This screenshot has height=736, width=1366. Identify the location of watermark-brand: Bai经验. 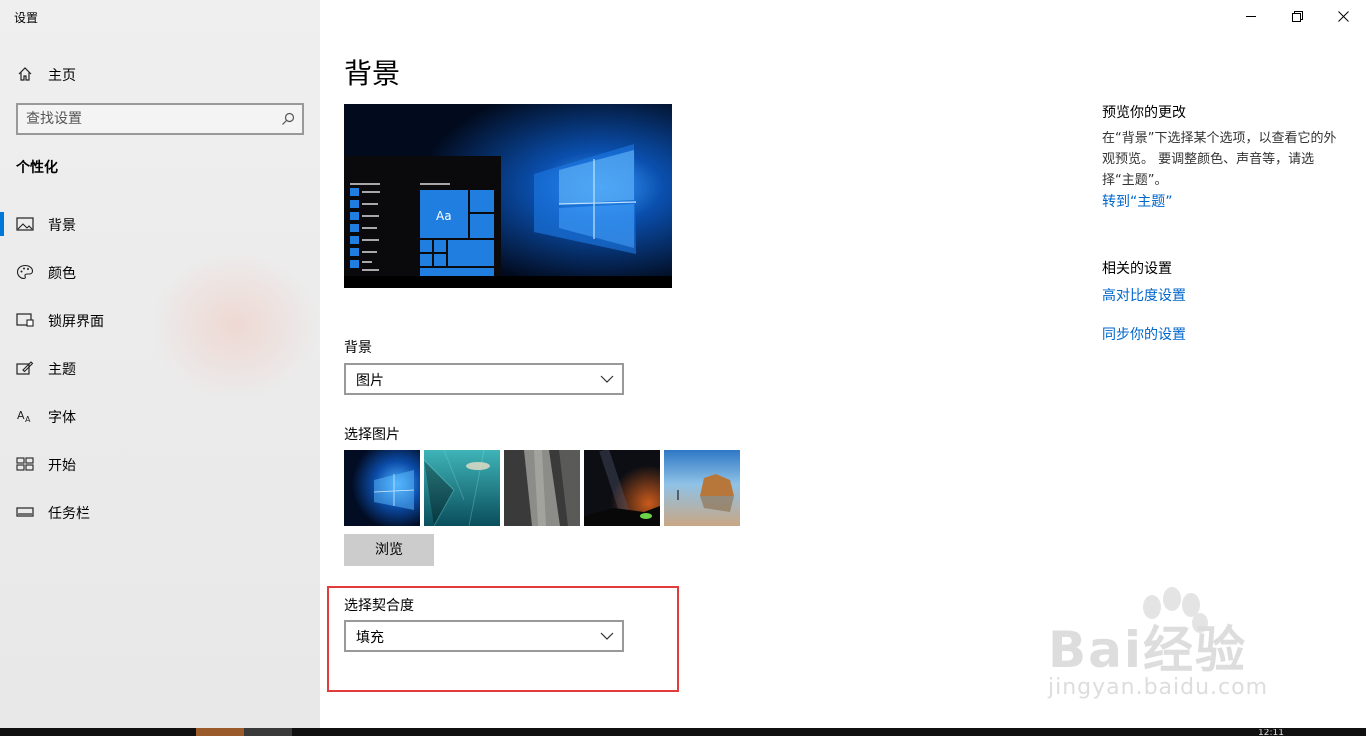
(1147, 650).